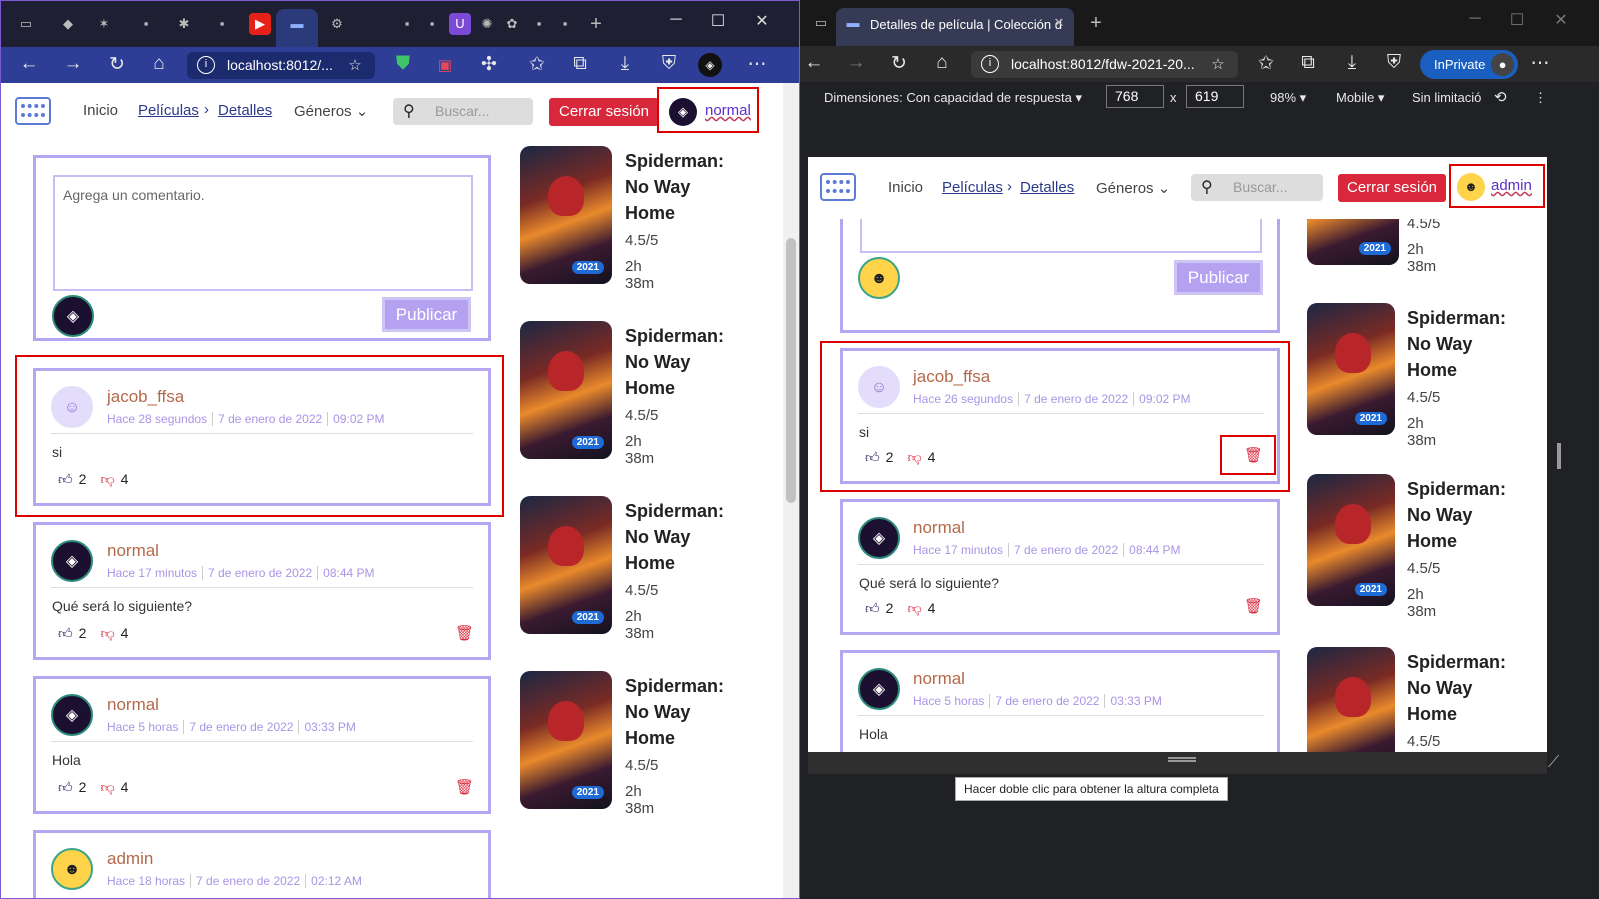 Image resolution: width=1599 pixels, height=899 pixels. Describe the element at coordinates (710, 65) in the screenshot. I see `profile-icon: ◈` at that location.